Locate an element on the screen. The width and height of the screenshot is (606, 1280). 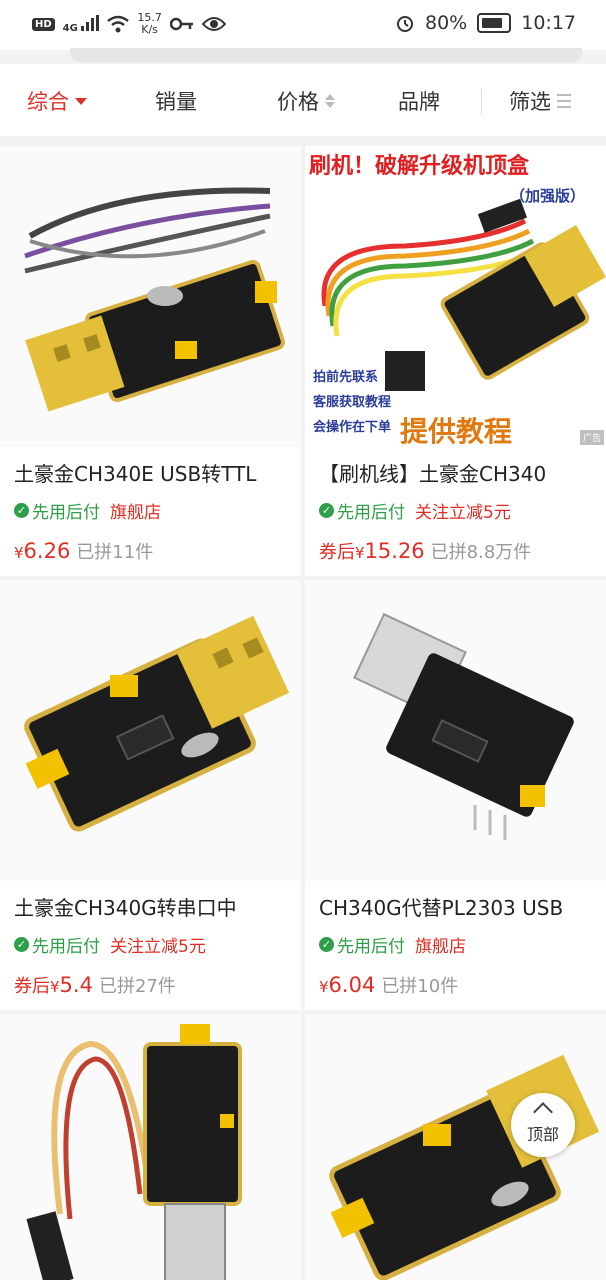
tab-price: 价格 is located at coordinates (306, 101).